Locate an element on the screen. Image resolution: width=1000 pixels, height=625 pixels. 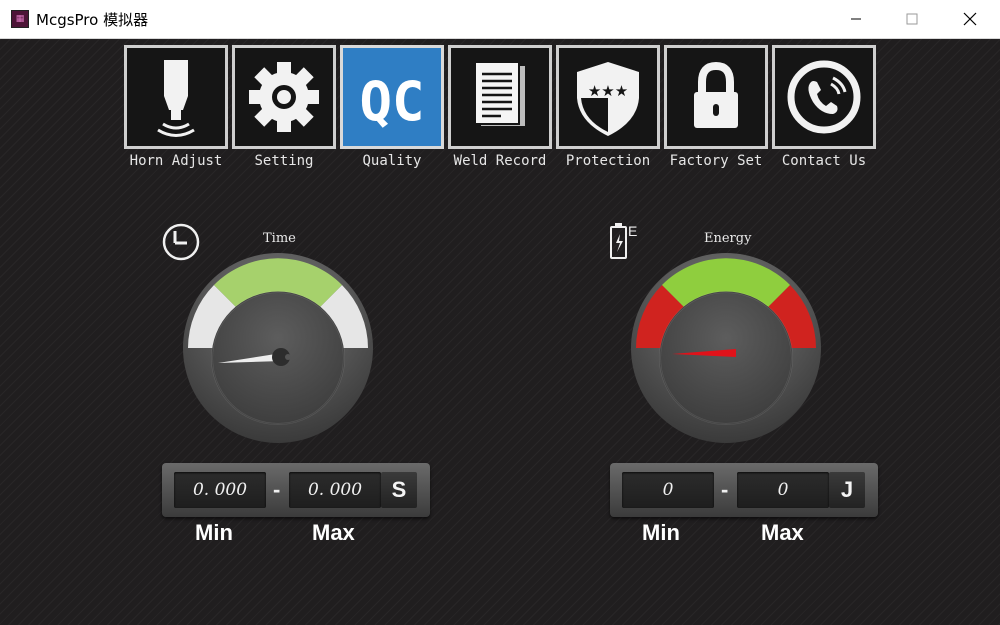
close-button is located at coordinates (970, 19).